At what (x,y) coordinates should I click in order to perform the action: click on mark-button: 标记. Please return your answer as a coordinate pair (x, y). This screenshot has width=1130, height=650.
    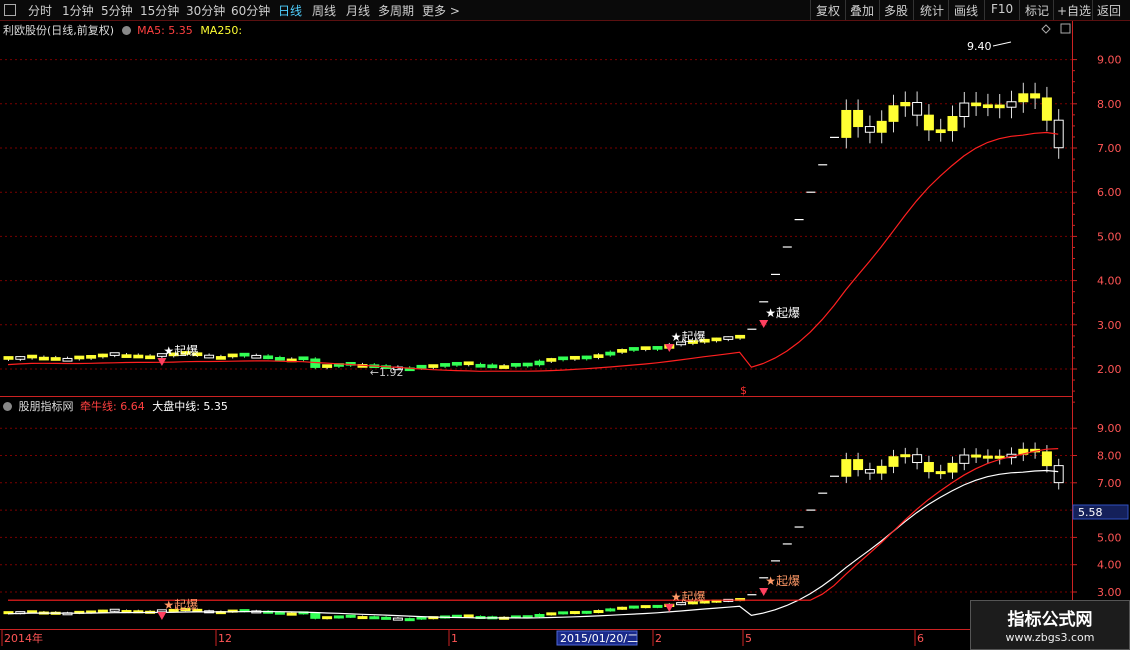
    Looking at the image, I should click on (1037, 10).